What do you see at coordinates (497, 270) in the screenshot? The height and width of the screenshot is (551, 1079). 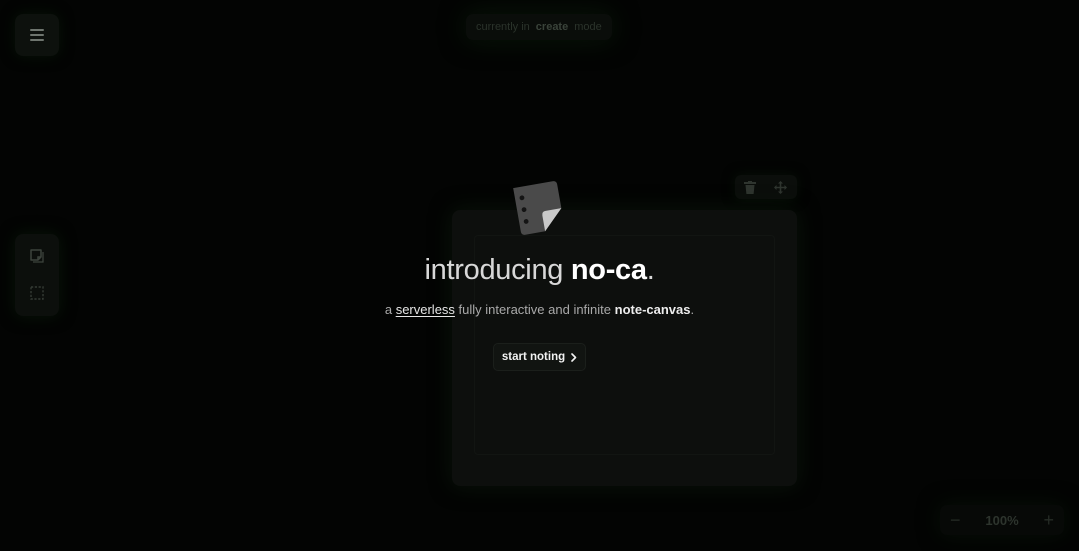 I see `heading-prefix: introducing` at bounding box center [497, 270].